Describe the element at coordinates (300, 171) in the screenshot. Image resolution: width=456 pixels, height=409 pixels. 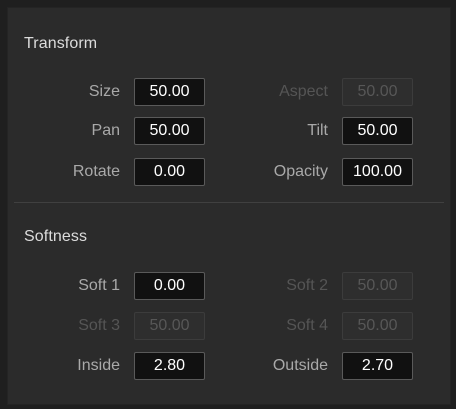
I see `opacity-label: Opacity` at that location.